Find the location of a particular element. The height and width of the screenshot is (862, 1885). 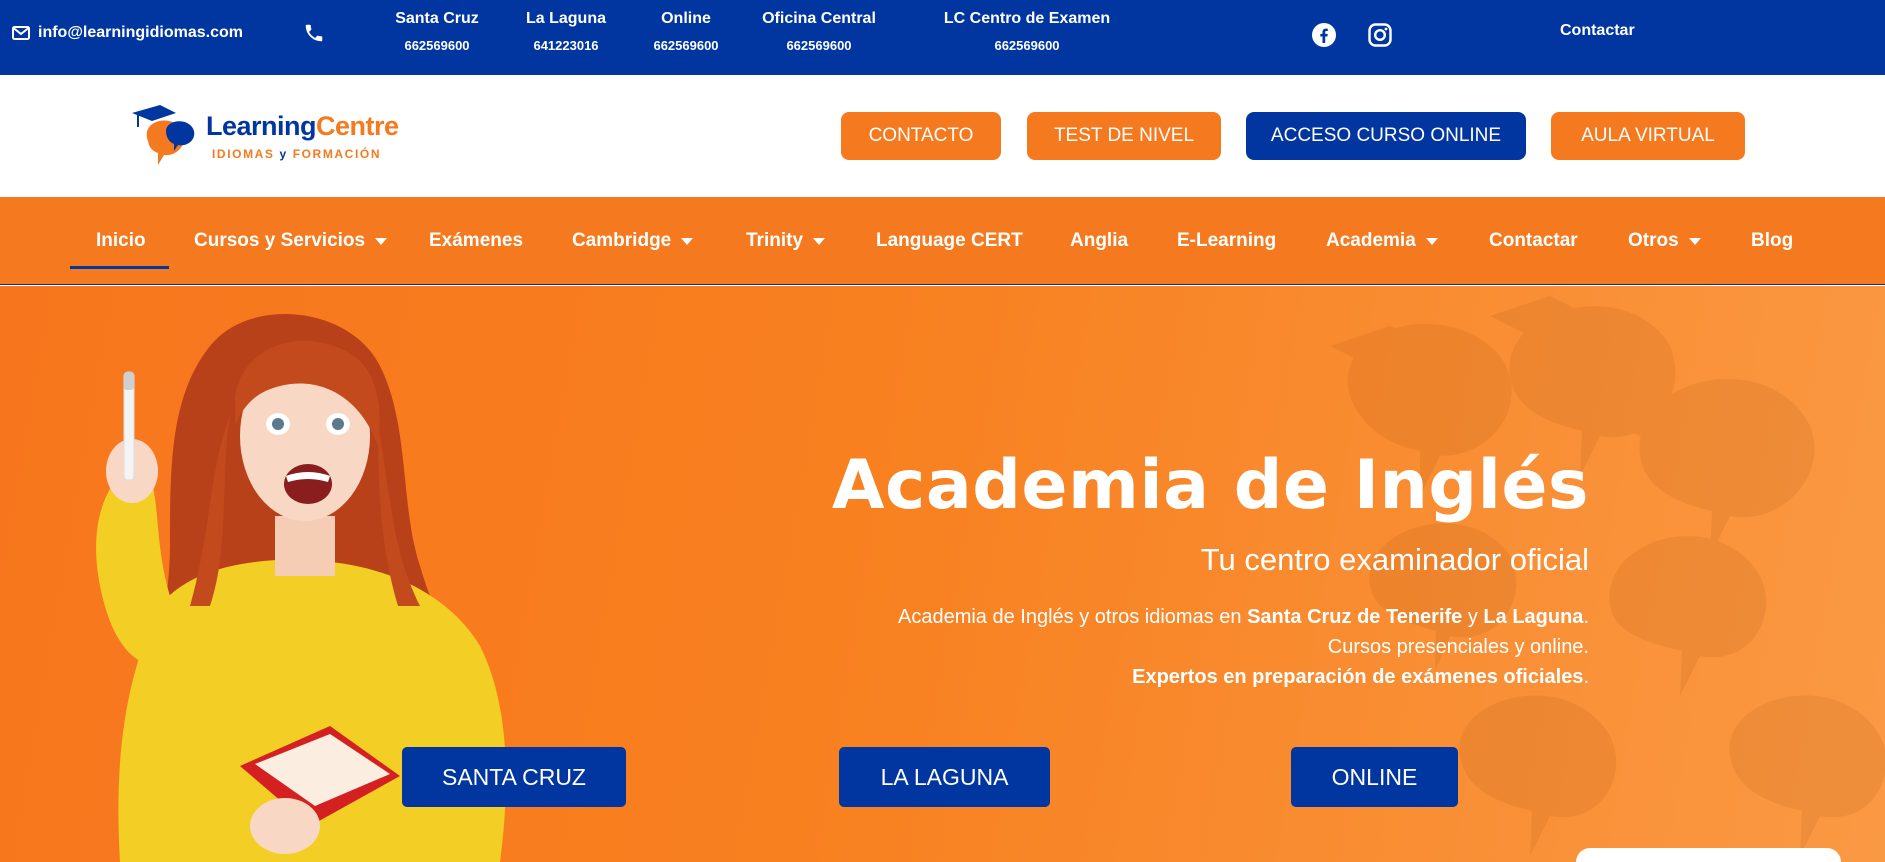

nav-item-contactar: Contactar is located at coordinates (1533, 241).